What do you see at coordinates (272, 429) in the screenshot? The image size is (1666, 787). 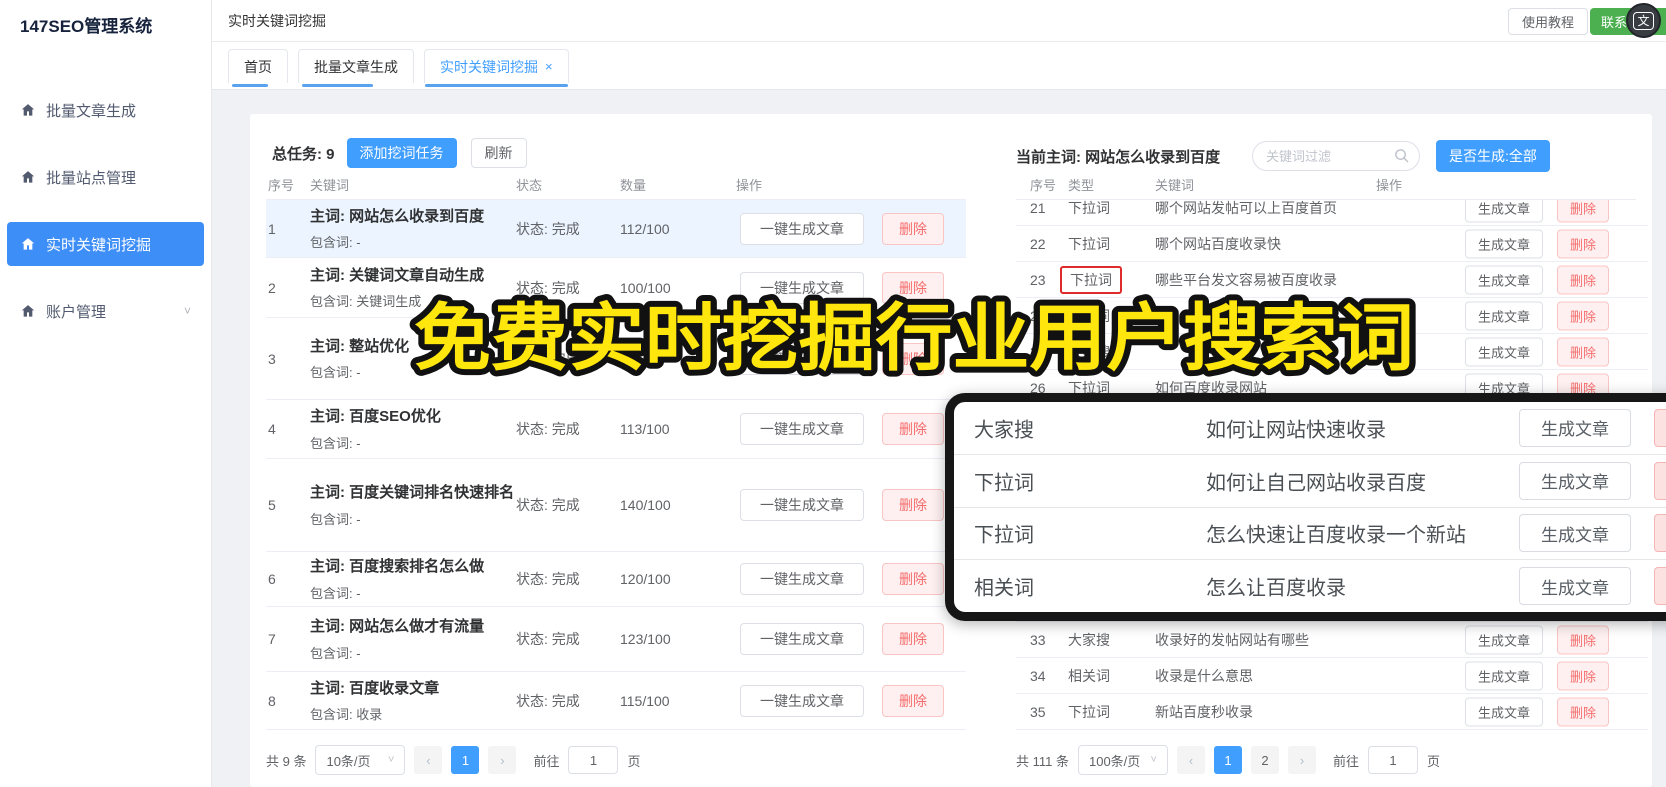 I see `row-index: 4` at bounding box center [272, 429].